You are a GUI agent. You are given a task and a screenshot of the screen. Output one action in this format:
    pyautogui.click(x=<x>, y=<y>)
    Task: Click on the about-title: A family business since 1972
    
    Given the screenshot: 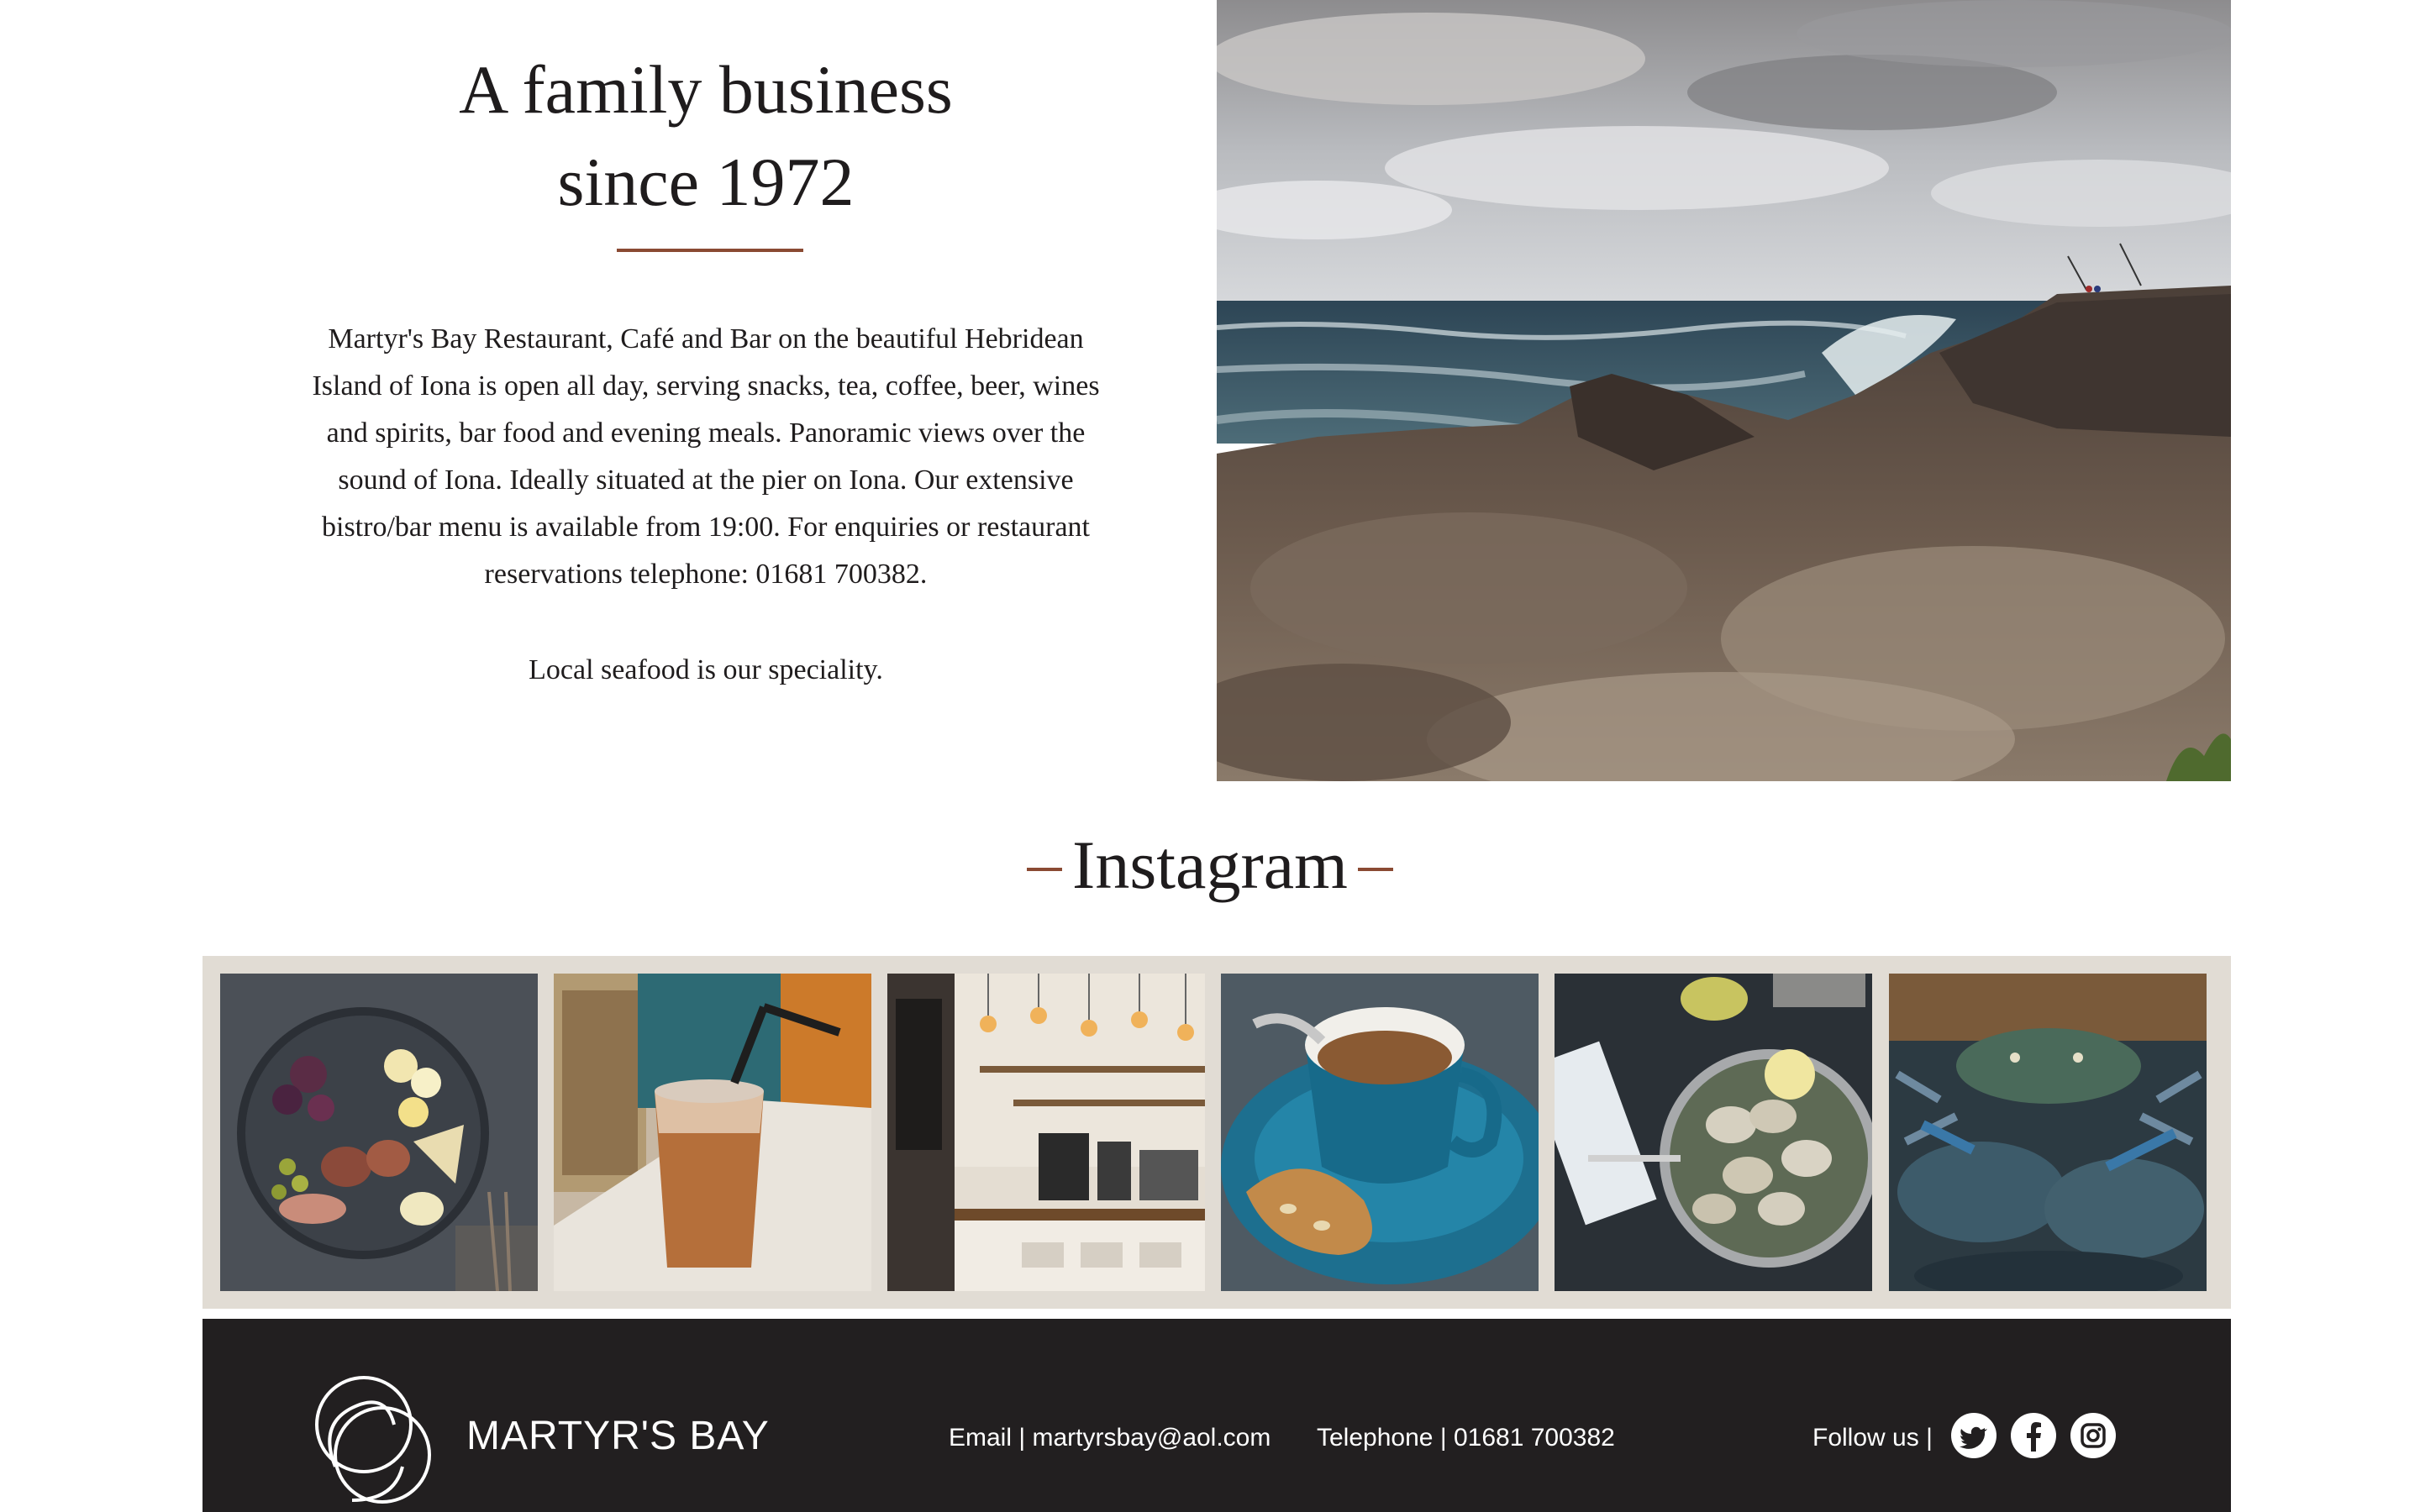 What is the action you would take?
    pyautogui.click(x=705, y=136)
    